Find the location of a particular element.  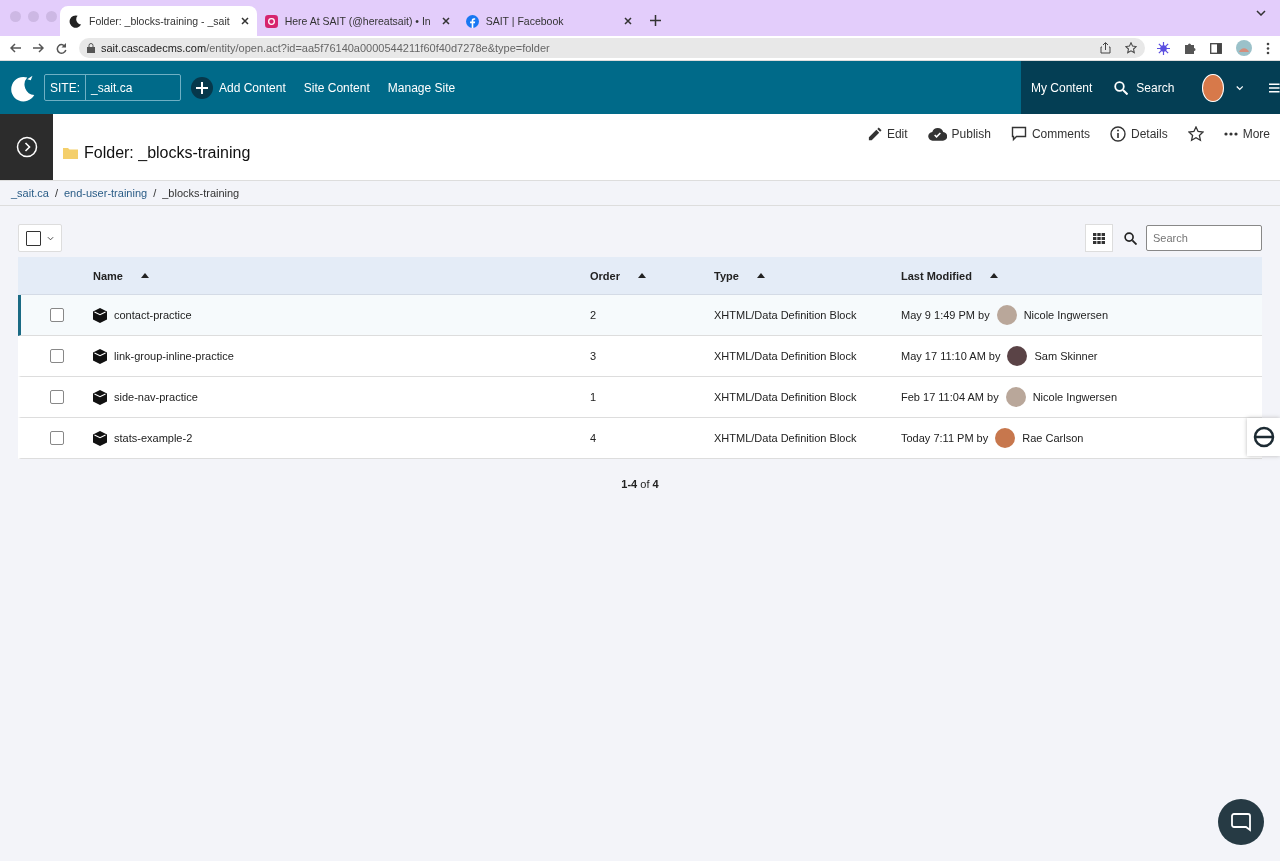

table-cell-text: 2 is located at coordinates (594, 315).